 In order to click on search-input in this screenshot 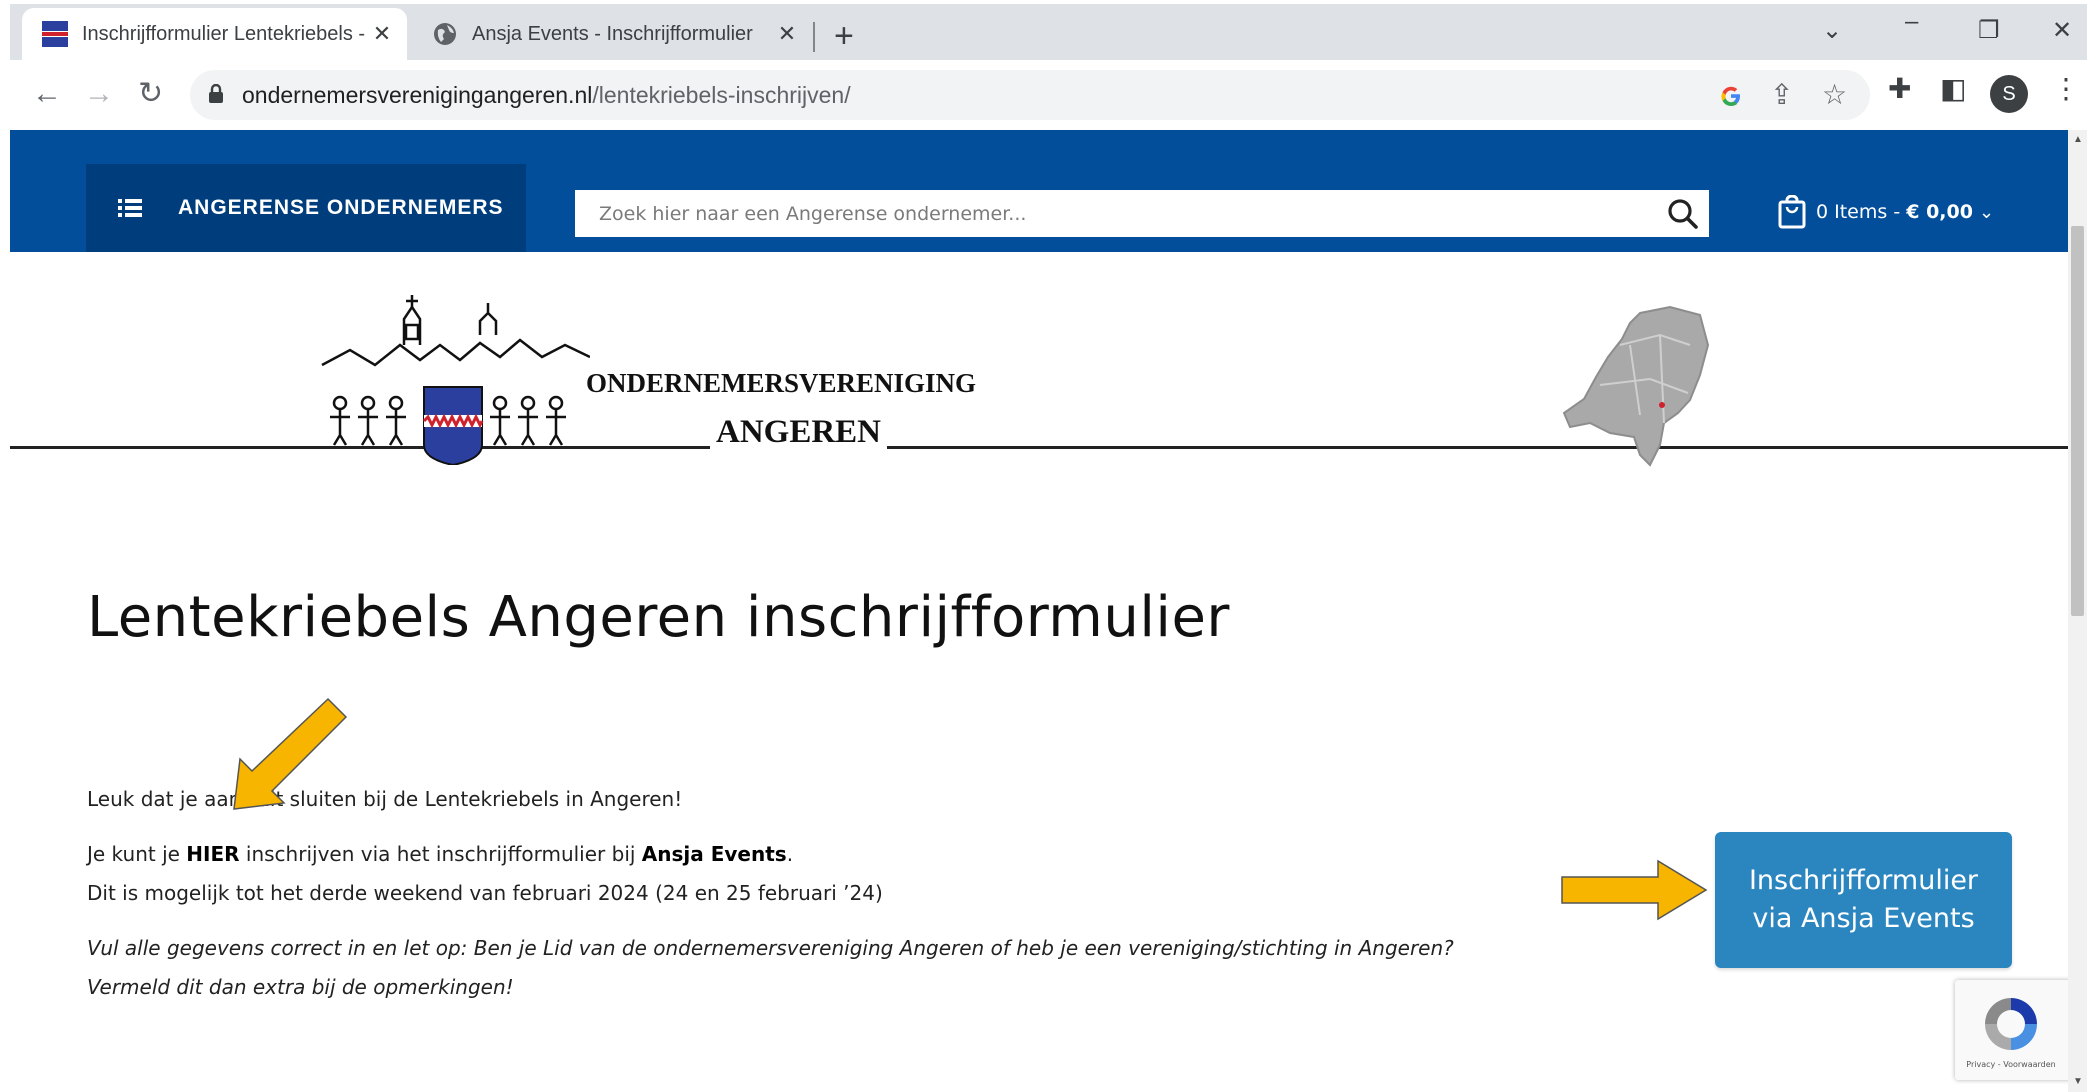, I will do `click(1110, 213)`.